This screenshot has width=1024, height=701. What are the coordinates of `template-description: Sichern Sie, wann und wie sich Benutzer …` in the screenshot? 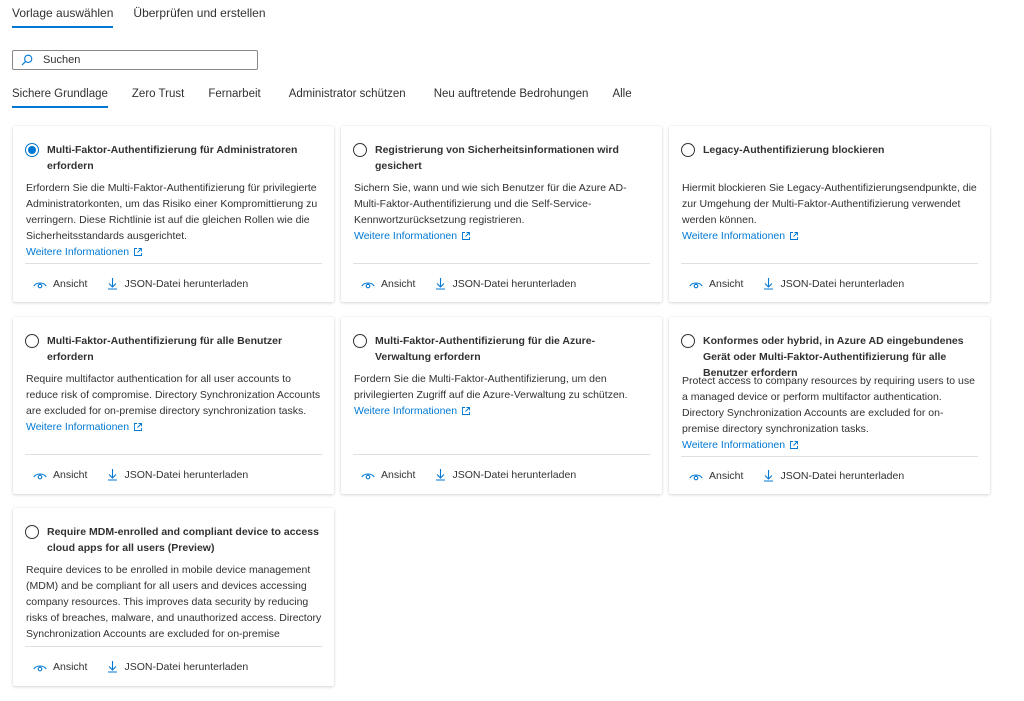 It's located at (490, 204).